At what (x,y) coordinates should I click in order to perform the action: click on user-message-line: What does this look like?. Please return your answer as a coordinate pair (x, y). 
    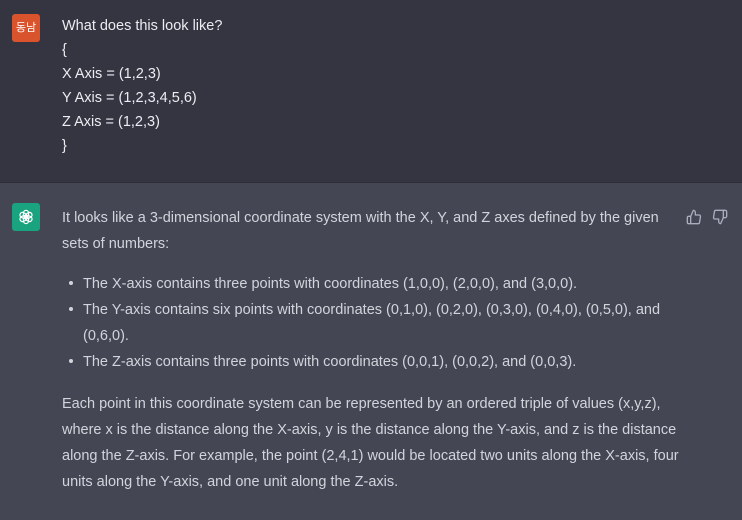
    Looking at the image, I should click on (142, 26).